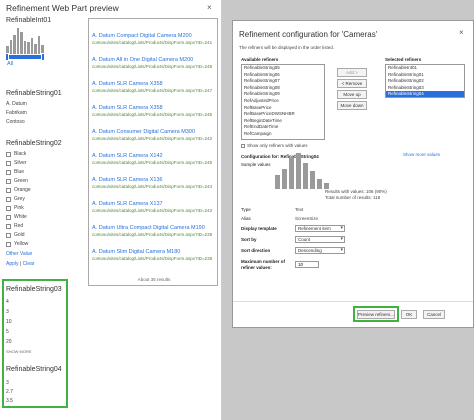 This screenshot has width=474, height=420. I want to click on list-item: RefinableString02, so click(425, 81).